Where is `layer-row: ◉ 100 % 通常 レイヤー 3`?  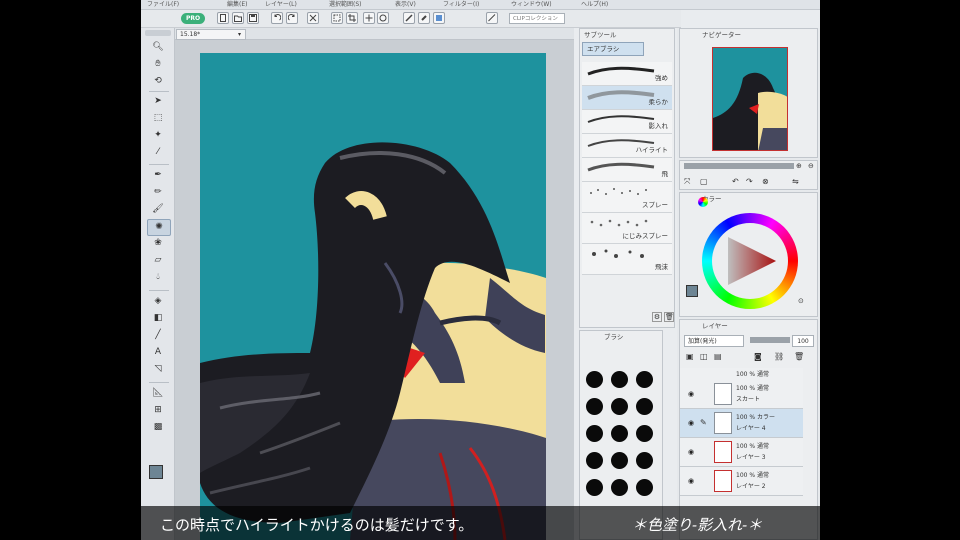
layer-row: ◉ 100 % 通常 レイヤー 3 is located at coordinates (741, 452).